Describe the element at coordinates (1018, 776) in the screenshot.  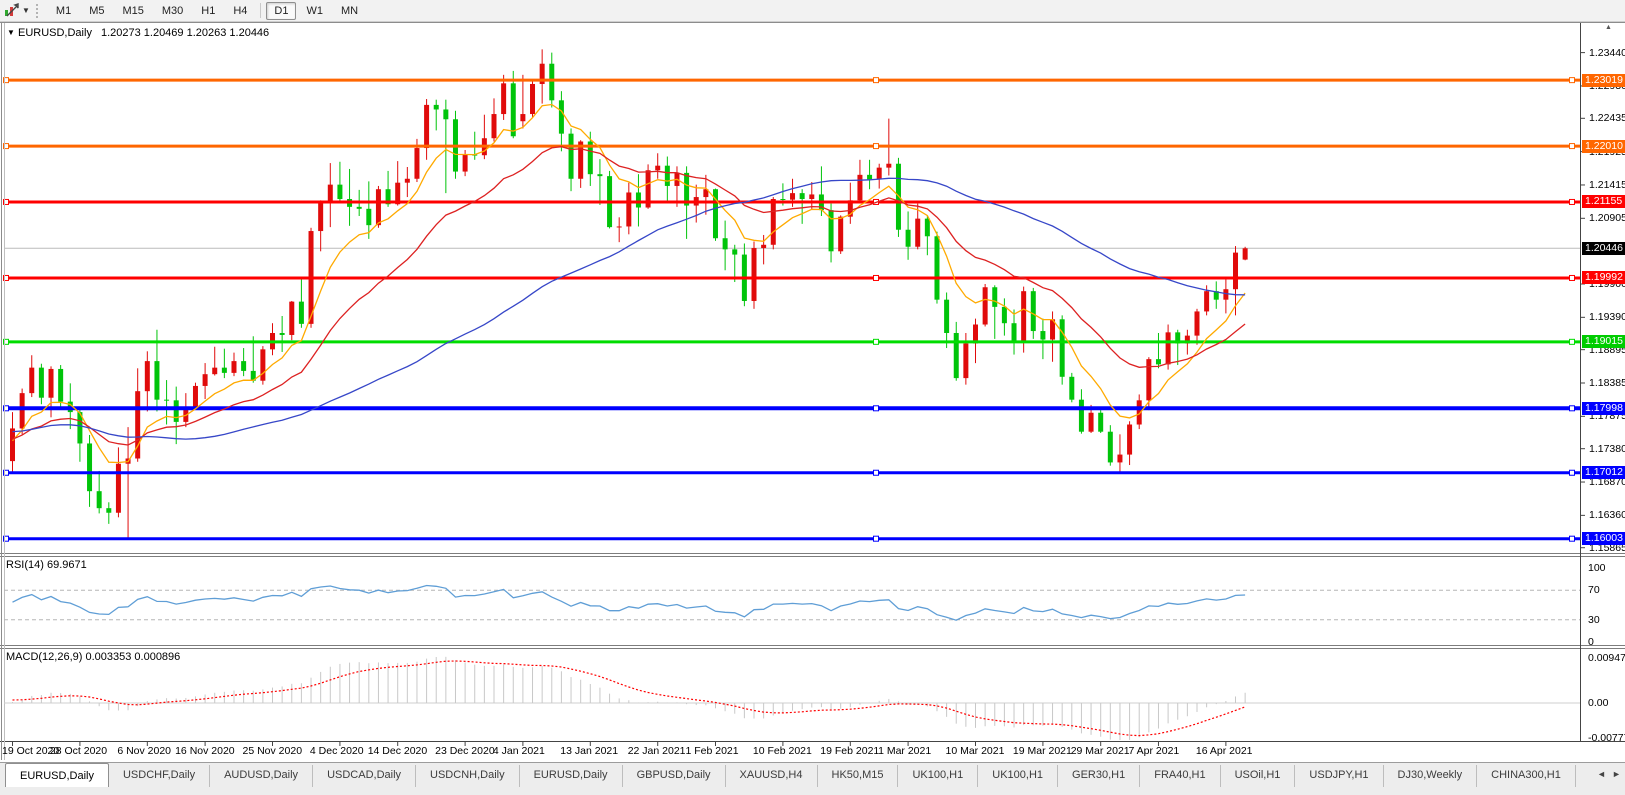
I see `chart-tab-10: UK100,H1` at that location.